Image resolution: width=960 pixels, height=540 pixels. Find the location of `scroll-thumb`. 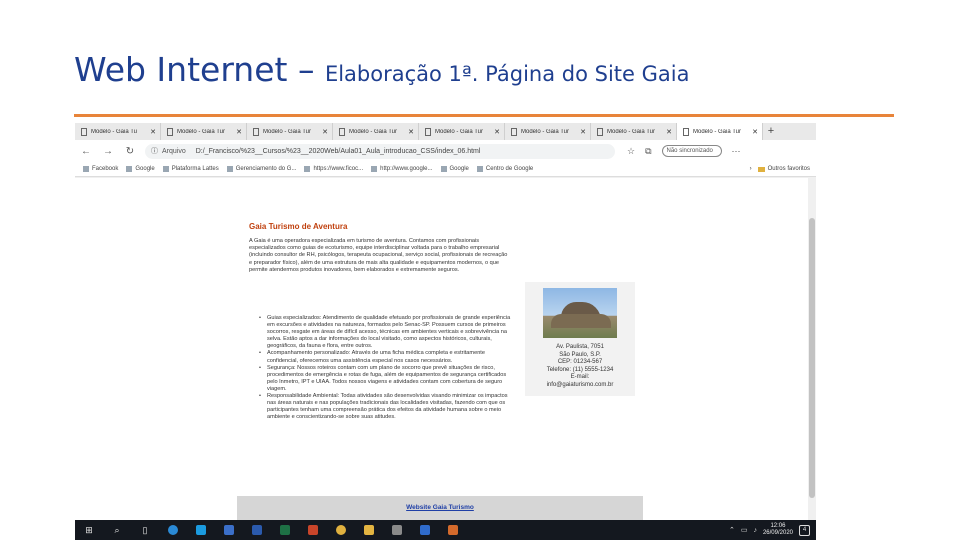

scroll-thumb is located at coordinates (812, 358).